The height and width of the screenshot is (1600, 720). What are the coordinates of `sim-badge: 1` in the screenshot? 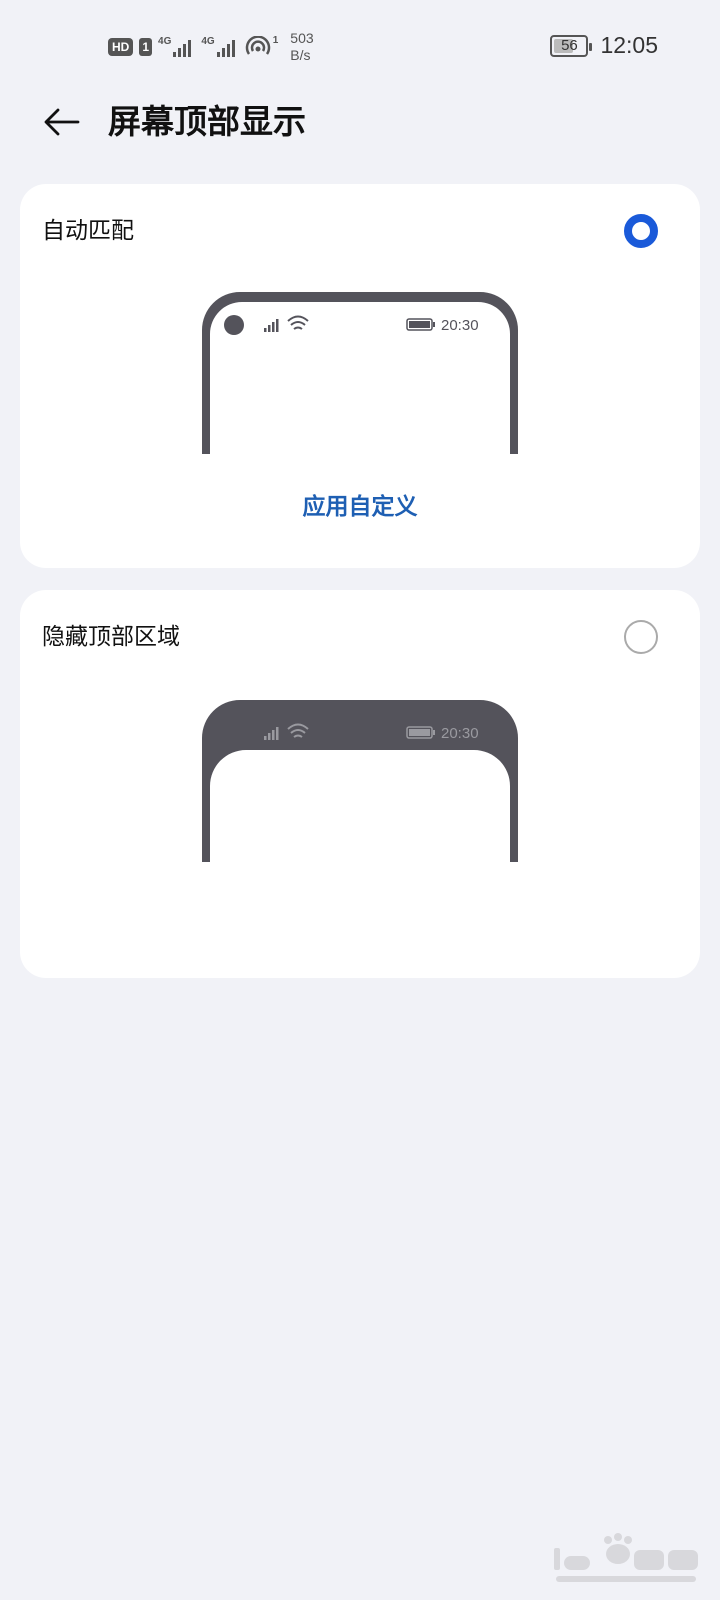 It's located at (146, 47).